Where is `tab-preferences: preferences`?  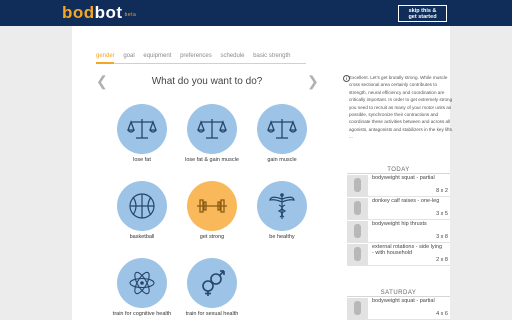 tab-preferences: preferences is located at coordinates (196, 56).